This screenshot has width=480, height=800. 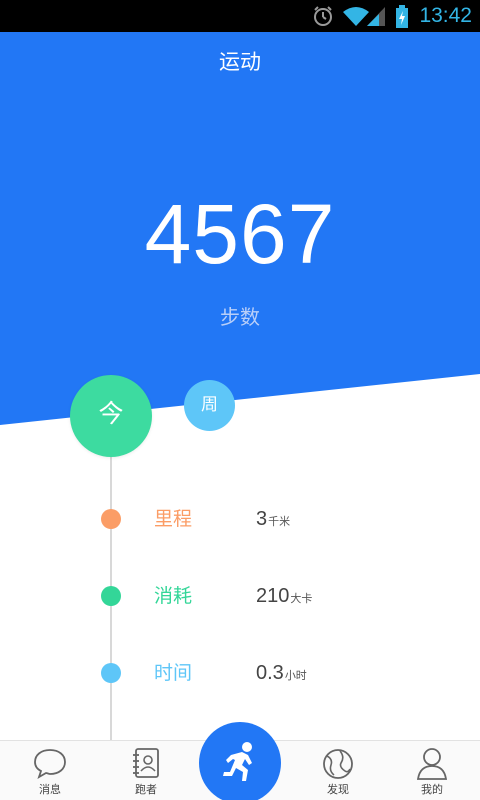 I want to click on nav-label: 消息, so click(x=50, y=789).